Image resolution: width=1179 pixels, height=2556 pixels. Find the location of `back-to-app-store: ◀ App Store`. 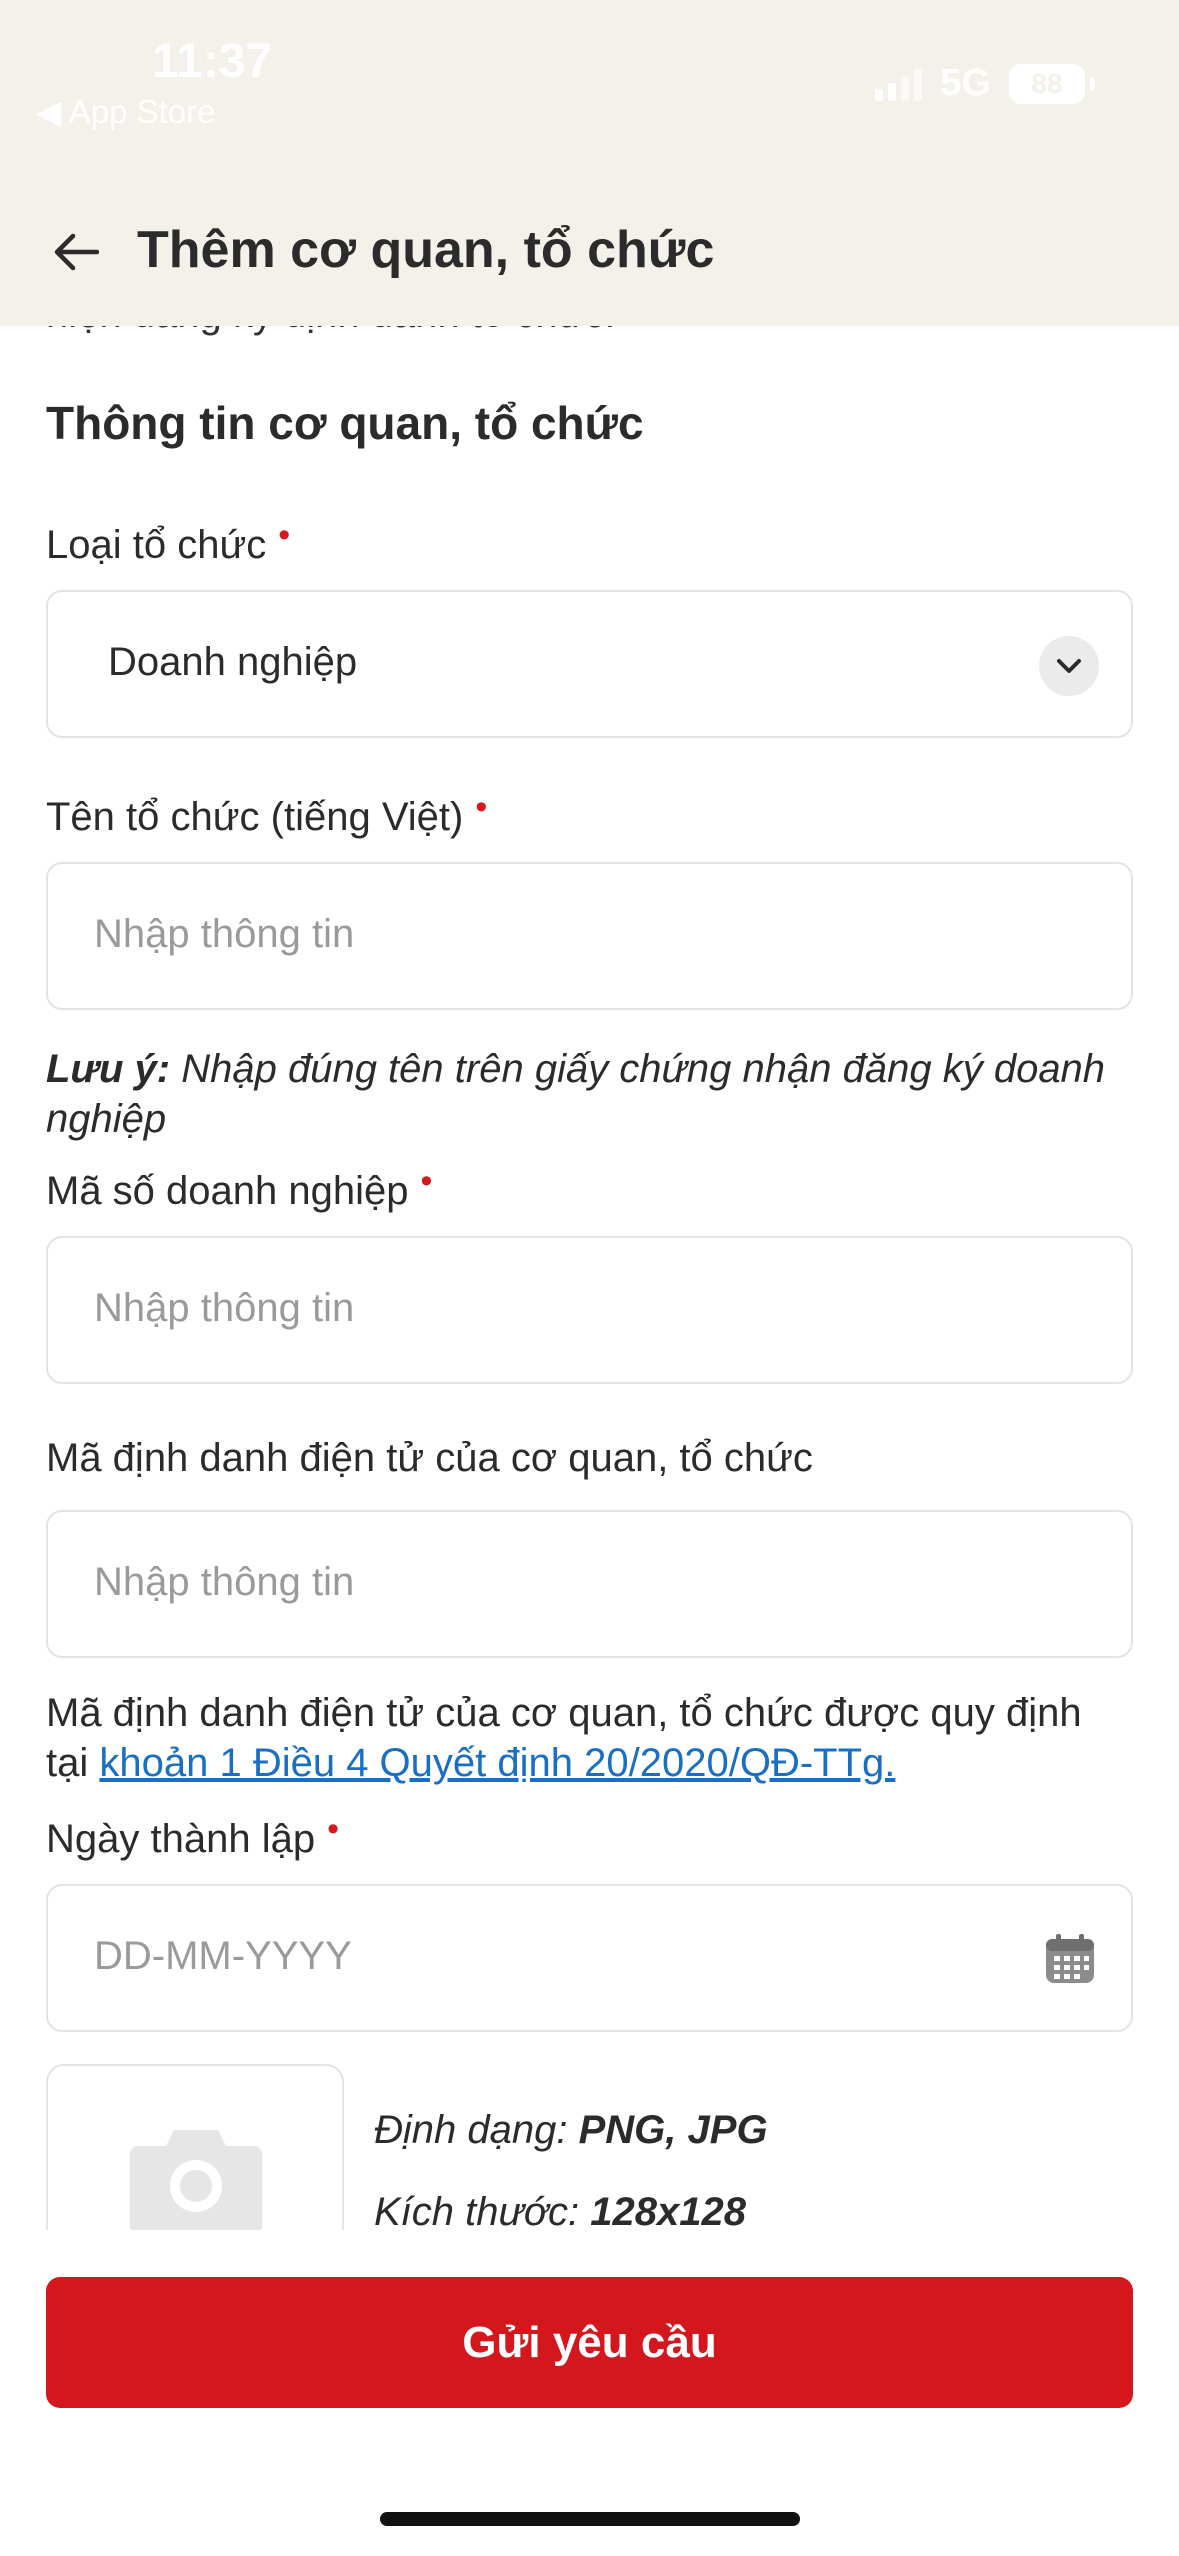

back-to-app-store: ◀ App Store is located at coordinates (126, 111).